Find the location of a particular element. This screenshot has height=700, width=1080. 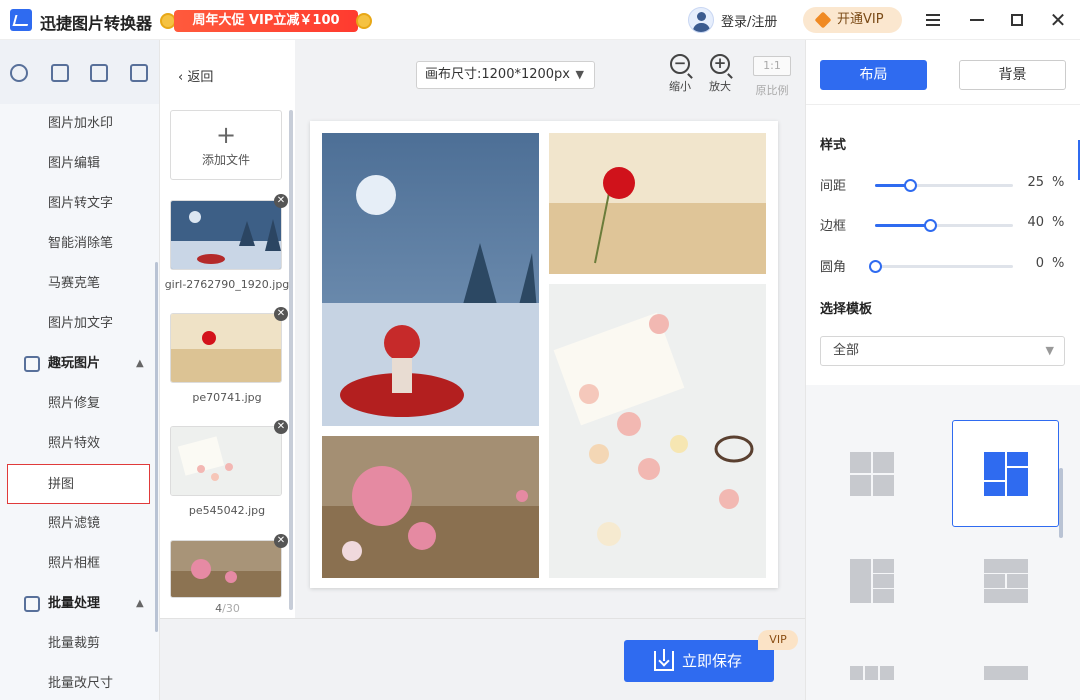

sidebar-group-fun-label: 趣玩图片 is located at coordinates (74, 363).